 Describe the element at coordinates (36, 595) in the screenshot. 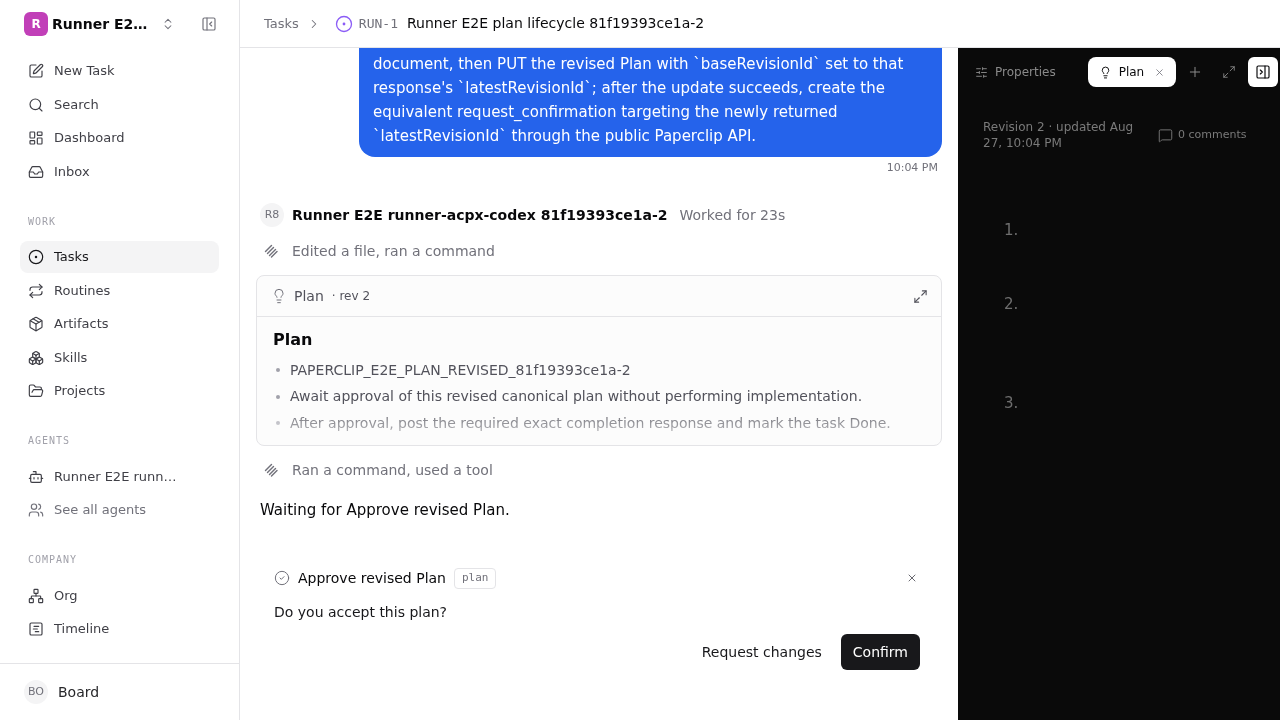

I see `hierarchy-icon` at that location.